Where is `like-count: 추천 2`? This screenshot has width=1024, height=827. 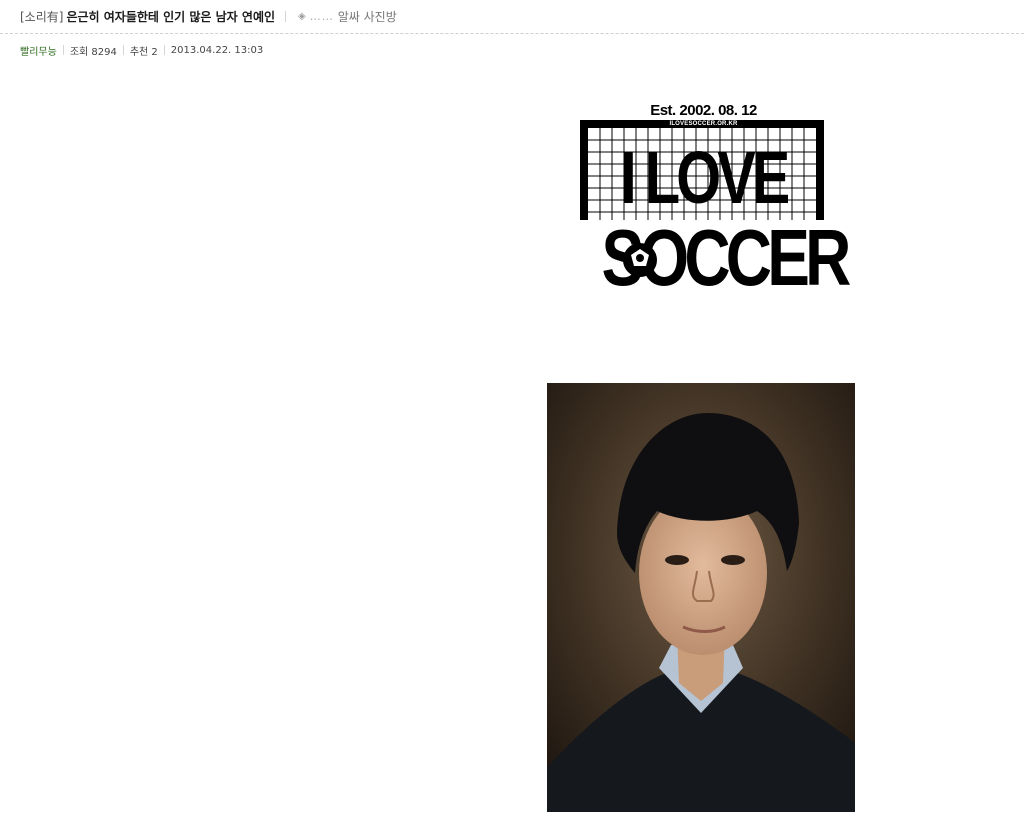 like-count: 추천 2 is located at coordinates (143, 52).